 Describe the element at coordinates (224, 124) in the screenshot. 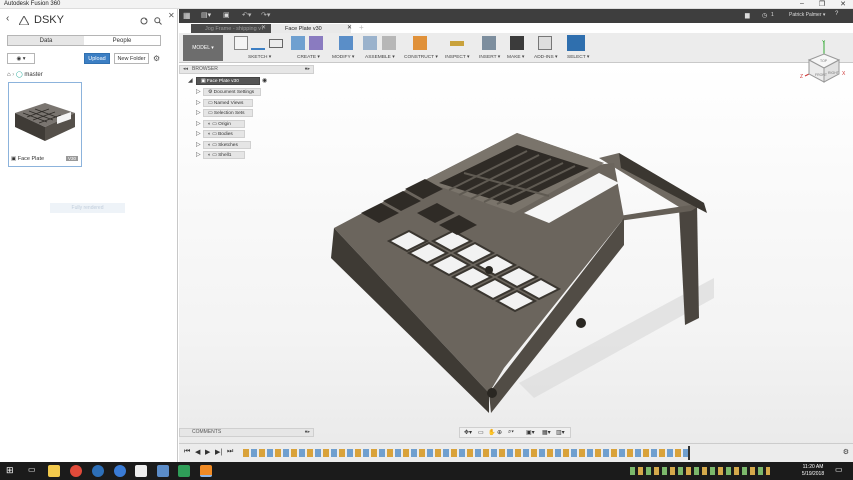

I see `browser-item-origin: ◐ ▭ Origin` at that location.